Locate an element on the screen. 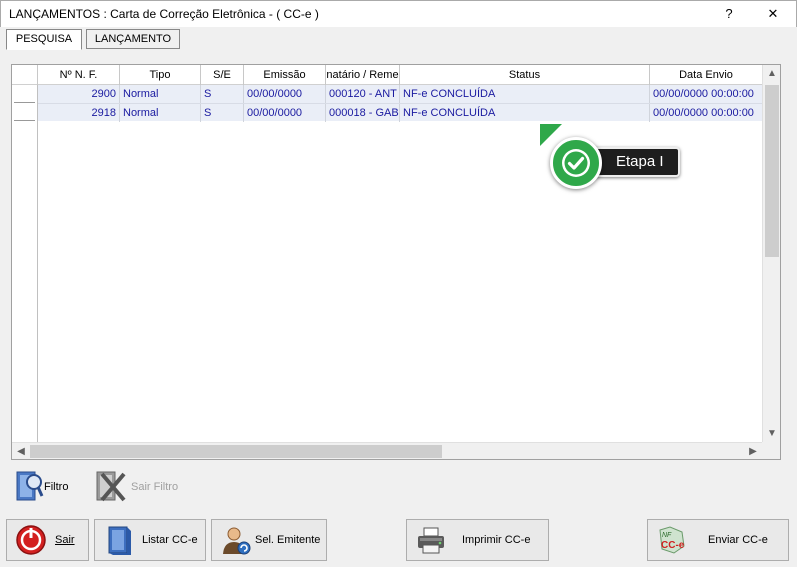 This screenshot has height=567, width=797. cell-destinatario: 000120 - ANT is located at coordinates (363, 94).